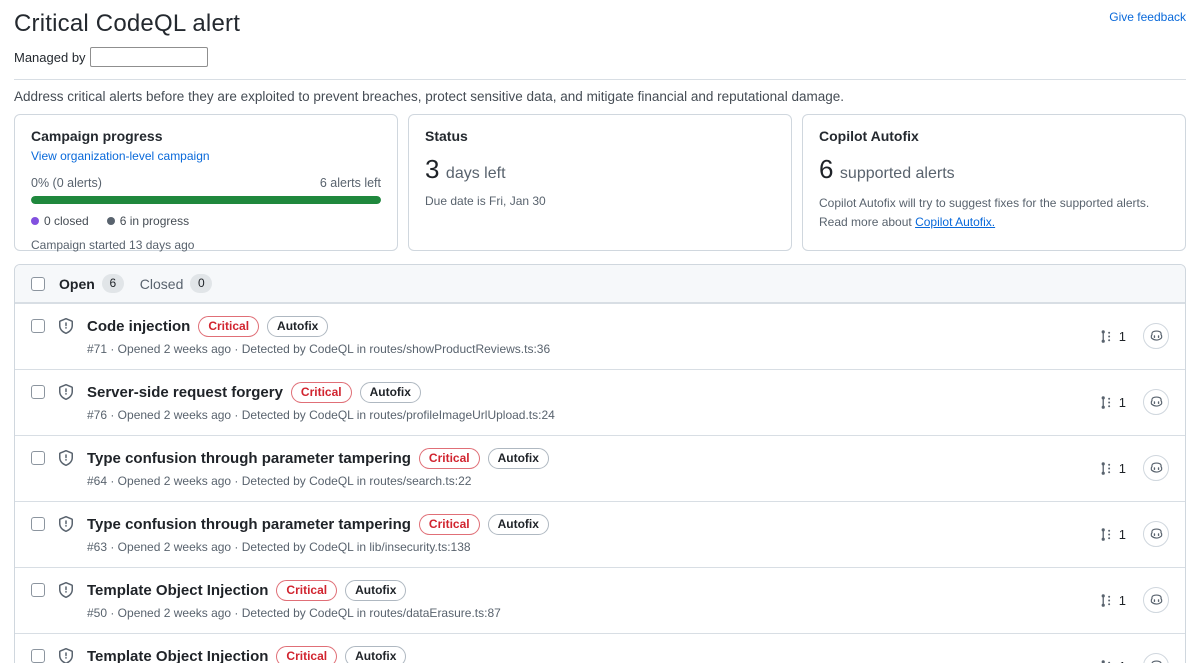  Describe the element at coordinates (600, 284) in the screenshot. I see `alerts-list-header: Open 6 Closed 0` at that location.